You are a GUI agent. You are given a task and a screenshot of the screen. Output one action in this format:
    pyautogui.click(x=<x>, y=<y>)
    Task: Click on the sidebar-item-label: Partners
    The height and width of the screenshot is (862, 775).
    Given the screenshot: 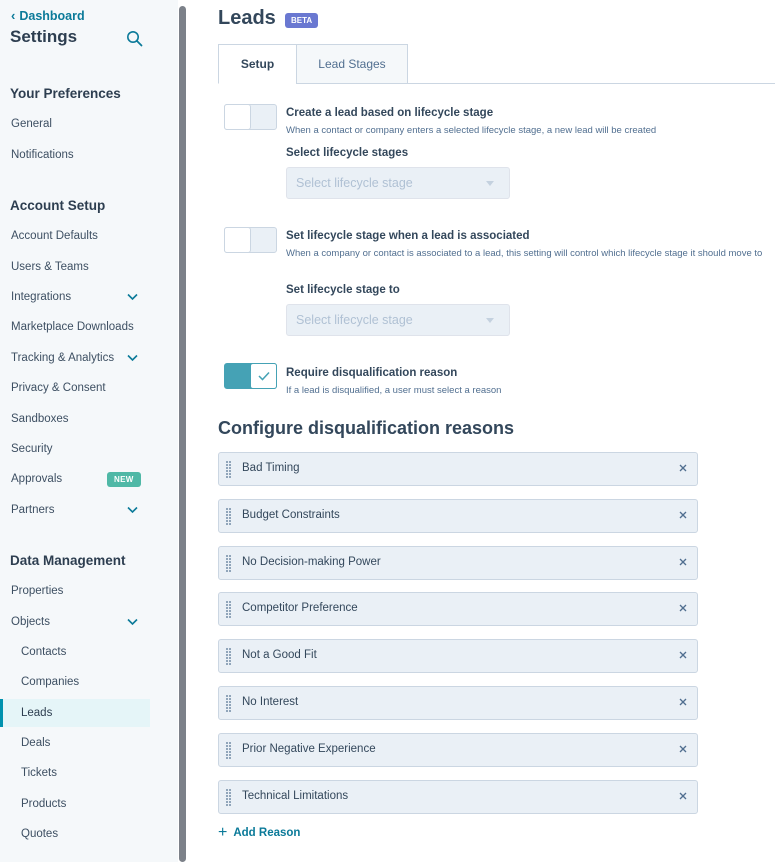 What is the action you would take?
    pyautogui.click(x=33, y=510)
    